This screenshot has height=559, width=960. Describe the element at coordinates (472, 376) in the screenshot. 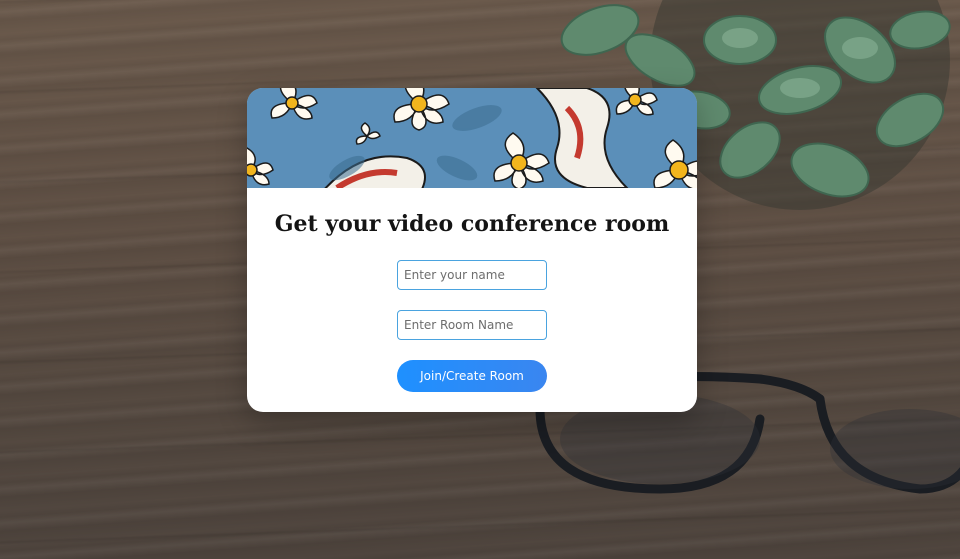

I see `join-create-room-button: Join/Create Room` at that location.